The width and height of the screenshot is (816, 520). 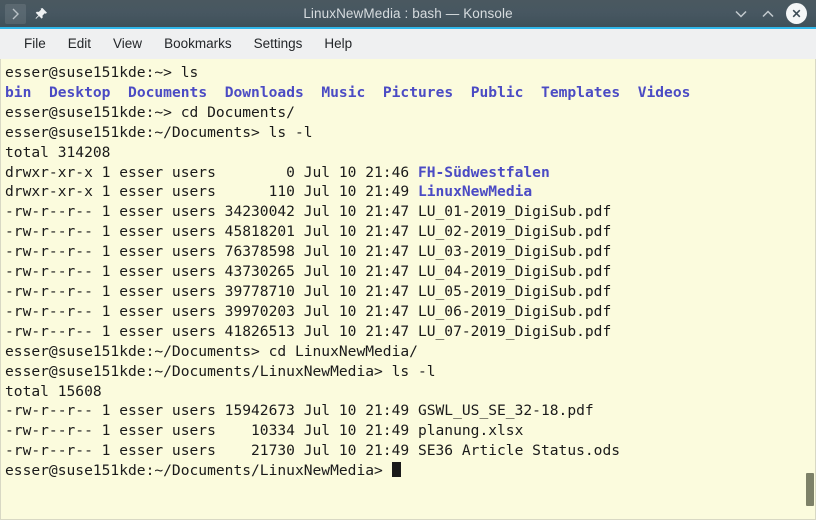 What do you see at coordinates (497, 92) in the screenshot?
I see `directory-name: Public` at bounding box center [497, 92].